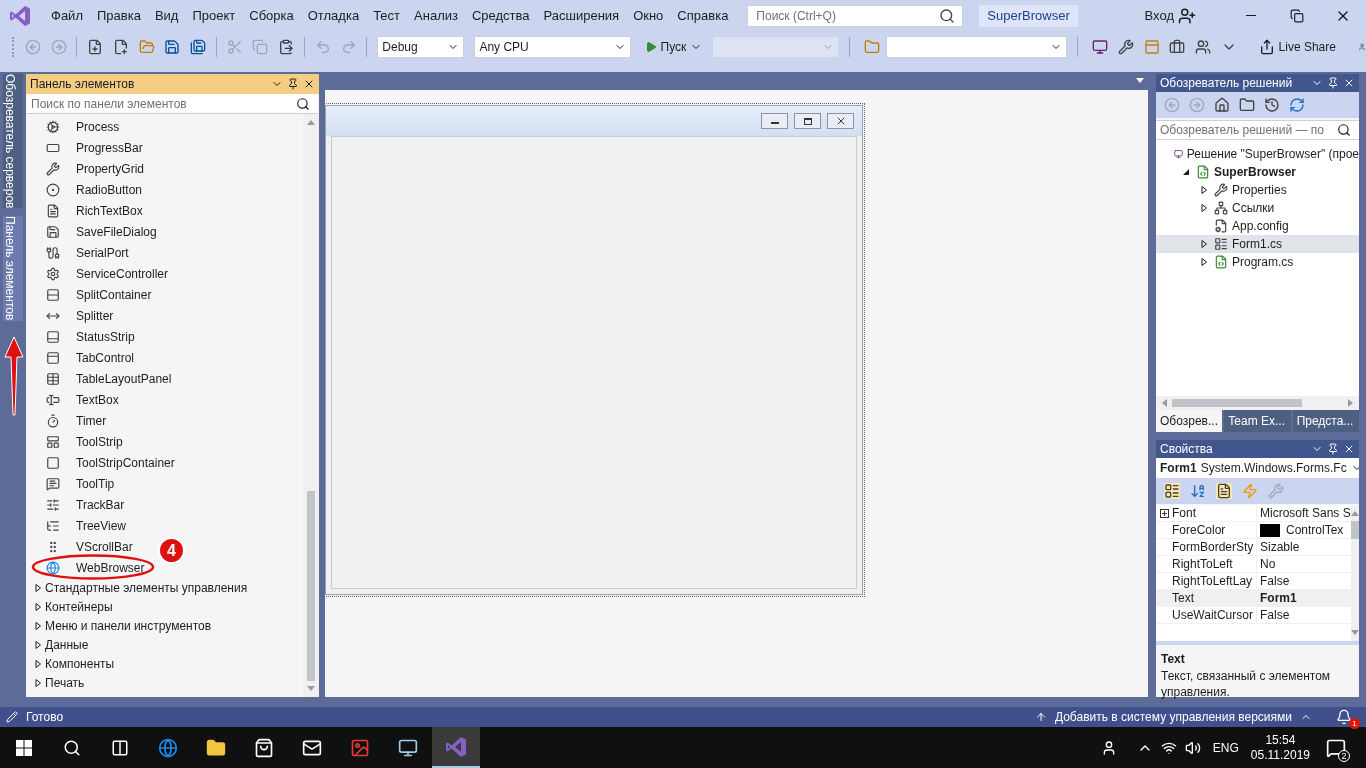  What do you see at coordinates (86, 147) in the screenshot?
I see `toolbox-item: ProgressBar` at bounding box center [86, 147].